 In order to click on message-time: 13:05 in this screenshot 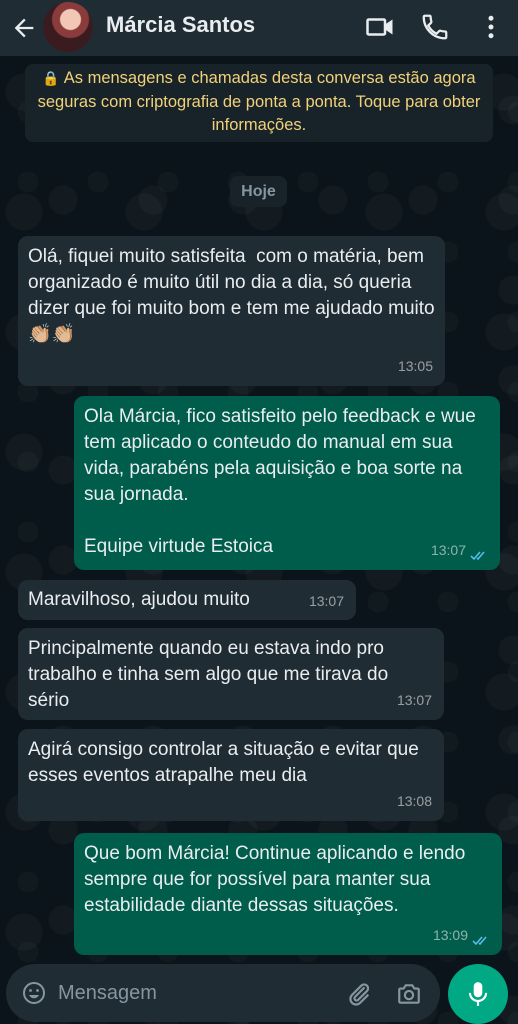, I will do `click(415, 366)`.